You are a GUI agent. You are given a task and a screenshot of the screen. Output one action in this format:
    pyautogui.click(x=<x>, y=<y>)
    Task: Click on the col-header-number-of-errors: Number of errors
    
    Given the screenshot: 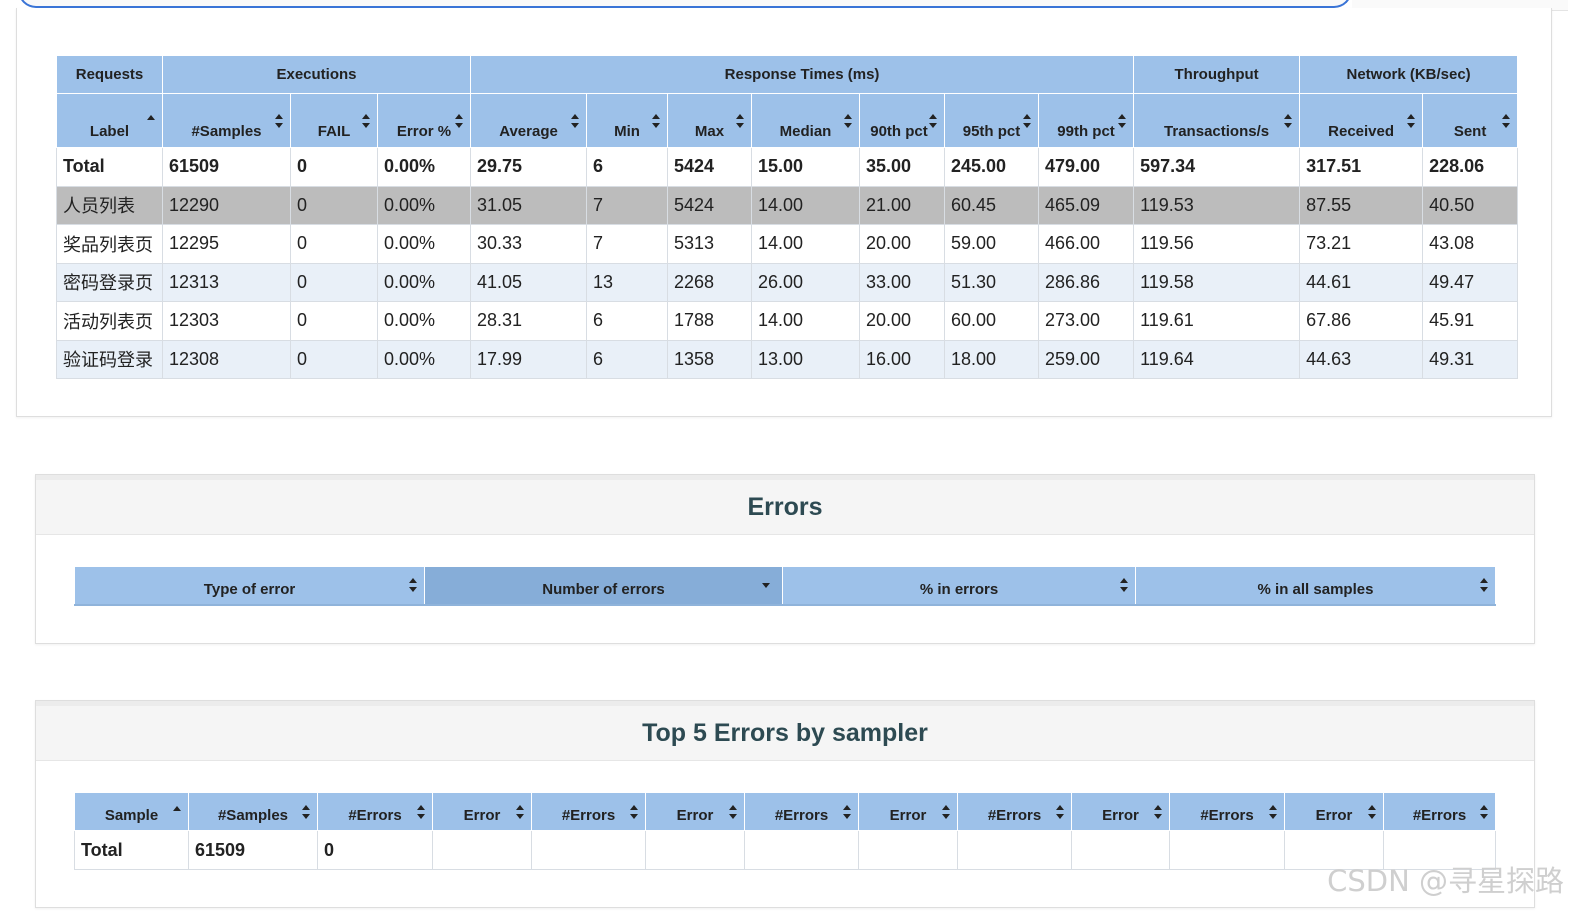 What is the action you would take?
    pyautogui.click(x=603, y=586)
    